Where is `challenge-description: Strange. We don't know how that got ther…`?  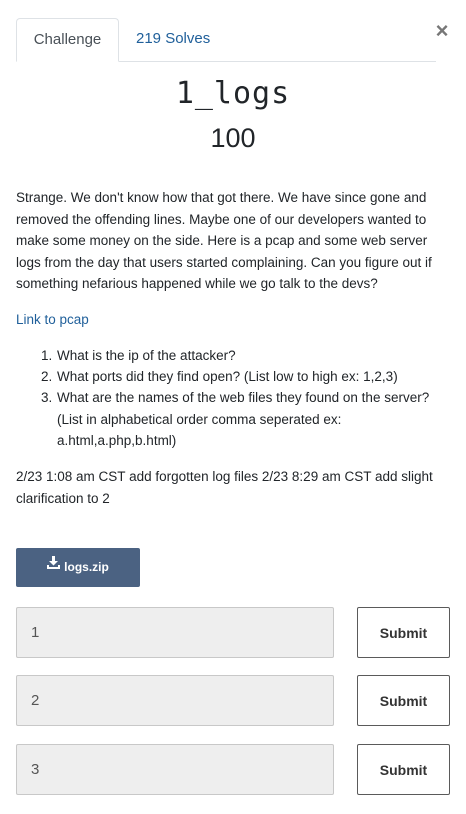 challenge-description: Strange. We don't know how that got ther… is located at coordinates (224, 240).